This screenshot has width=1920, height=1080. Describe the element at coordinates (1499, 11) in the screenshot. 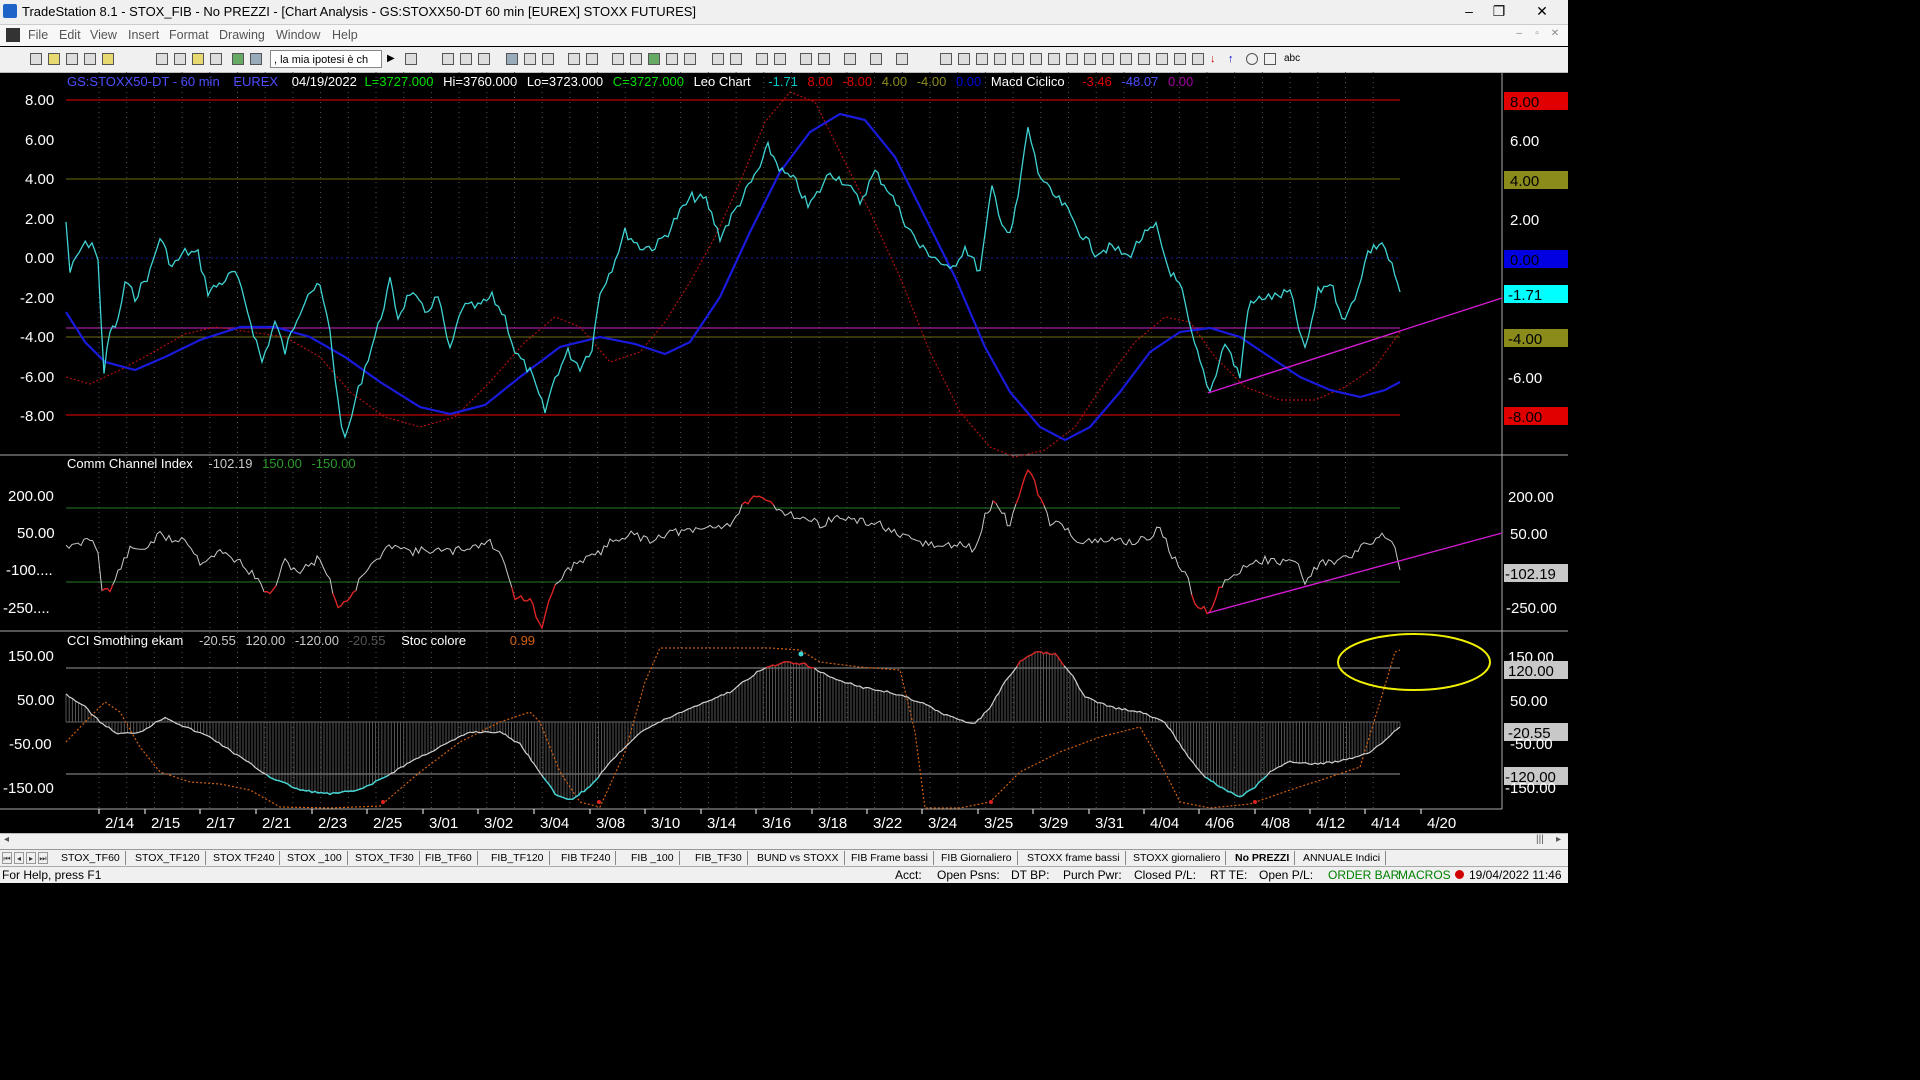

I see `restore-button: ❐` at that location.